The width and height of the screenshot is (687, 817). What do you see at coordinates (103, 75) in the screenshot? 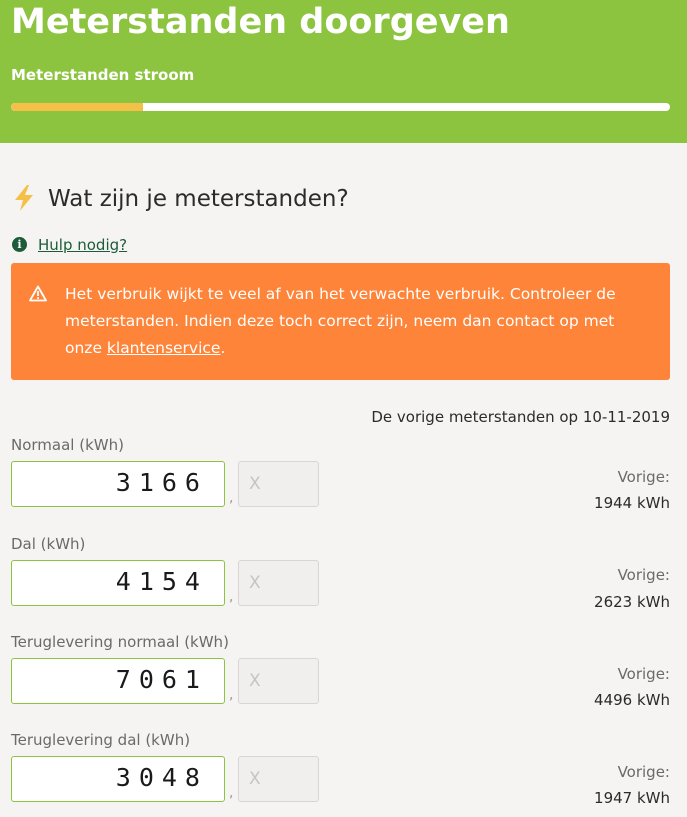
I see `step-label: Meterstanden stroom` at bounding box center [103, 75].